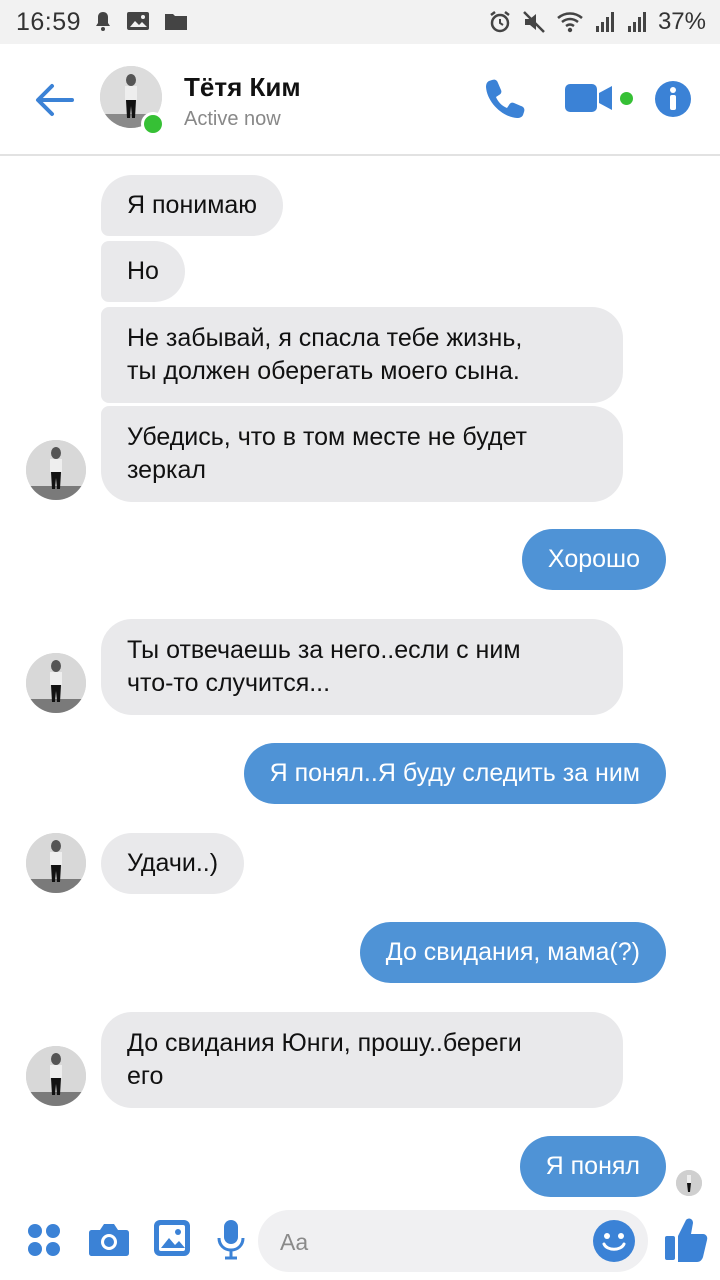  What do you see at coordinates (362, 454) in the screenshot?
I see `message-bubble-incoming: Убедись, что в том месте не будет зеркал` at bounding box center [362, 454].